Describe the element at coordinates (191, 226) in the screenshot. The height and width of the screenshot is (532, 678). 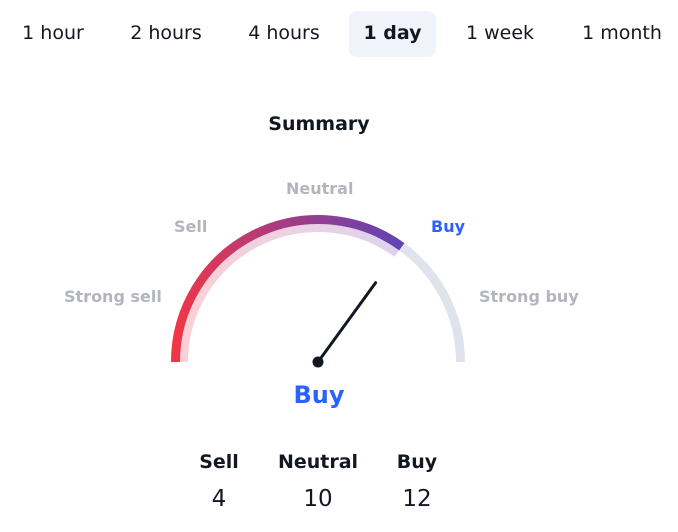
I see `gauge-label-sell: Sell` at that location.